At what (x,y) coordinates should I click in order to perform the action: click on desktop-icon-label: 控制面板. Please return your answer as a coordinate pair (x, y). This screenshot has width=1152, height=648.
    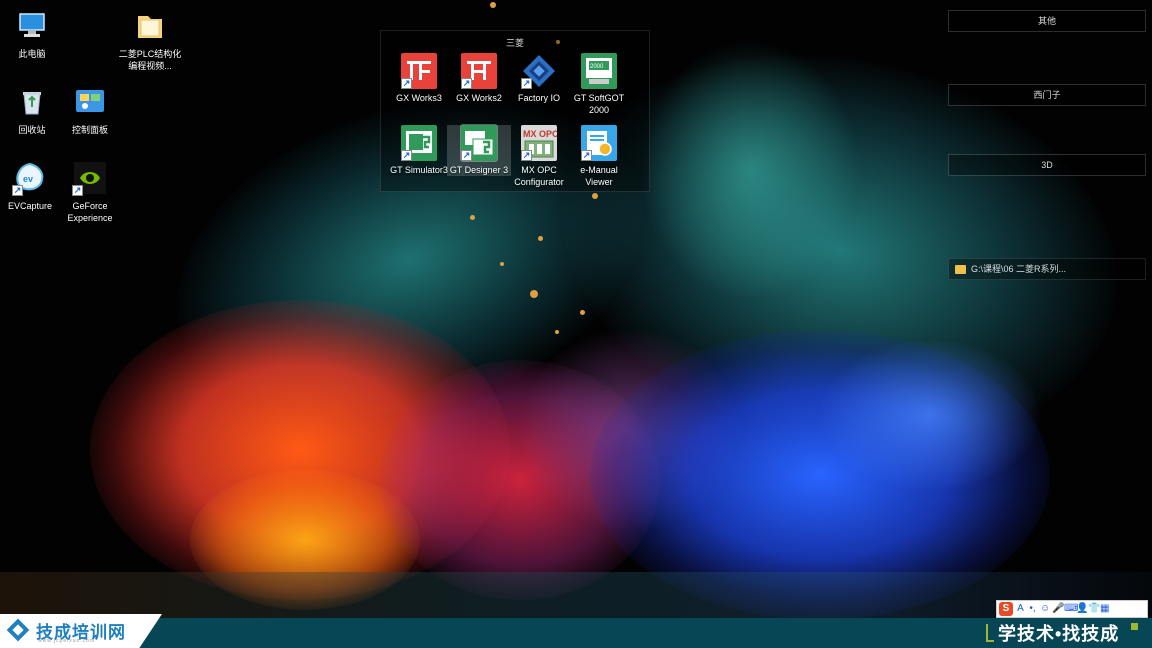
    Looking at the image, I should click on (89, 130).